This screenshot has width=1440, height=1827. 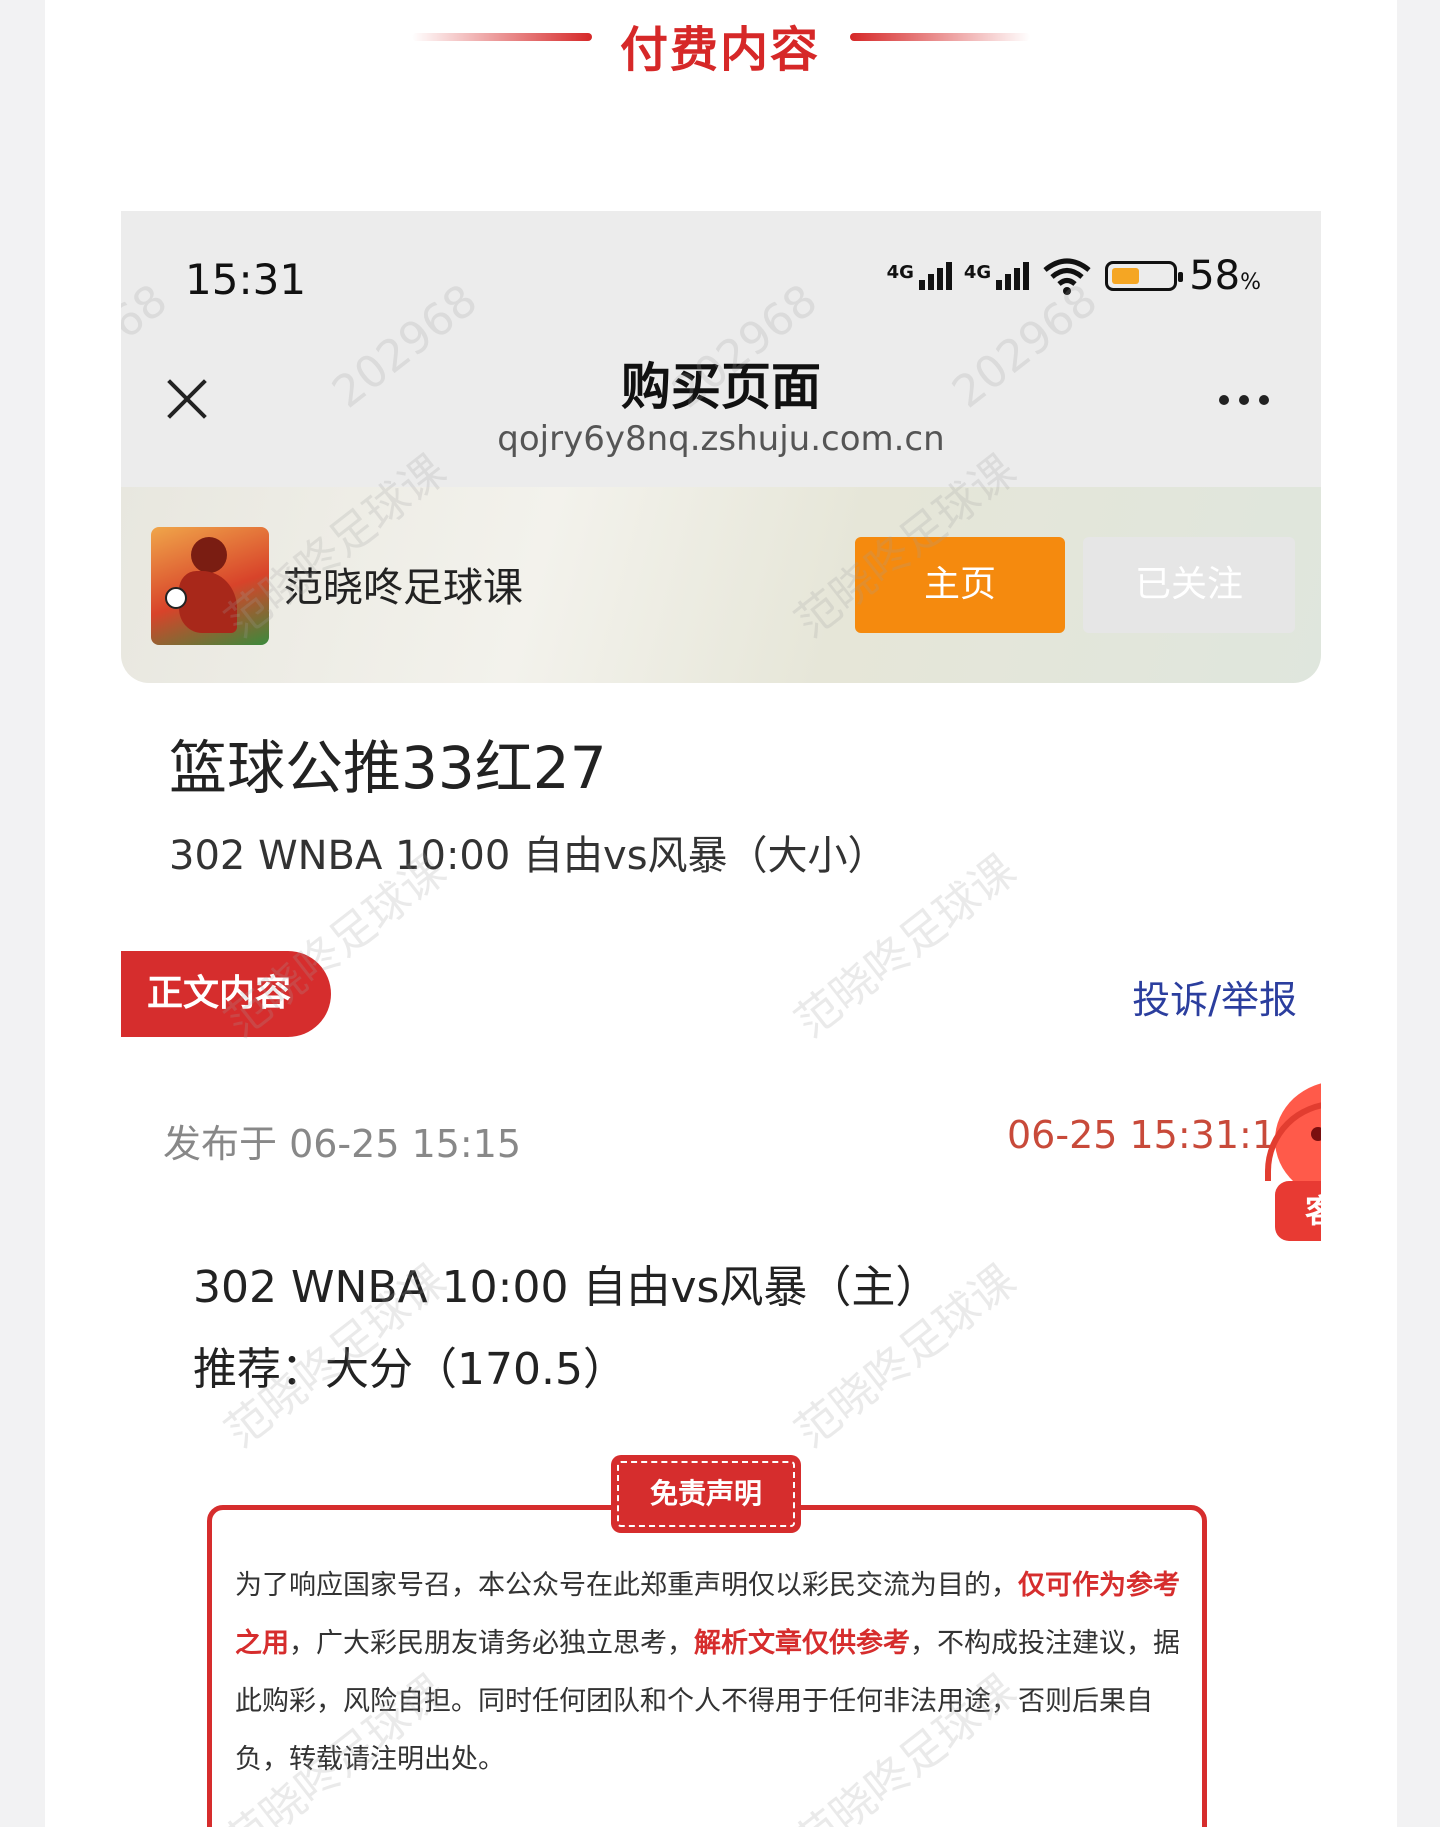 I want to click on article-title: 篮球公推33红27, so click(x=388, y=768).